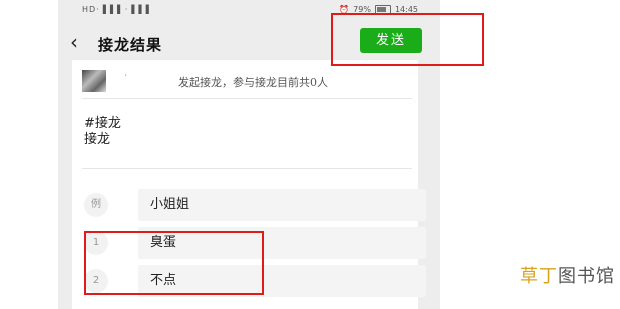  I want to click on topic-description: 接龙, so click(97, 139).